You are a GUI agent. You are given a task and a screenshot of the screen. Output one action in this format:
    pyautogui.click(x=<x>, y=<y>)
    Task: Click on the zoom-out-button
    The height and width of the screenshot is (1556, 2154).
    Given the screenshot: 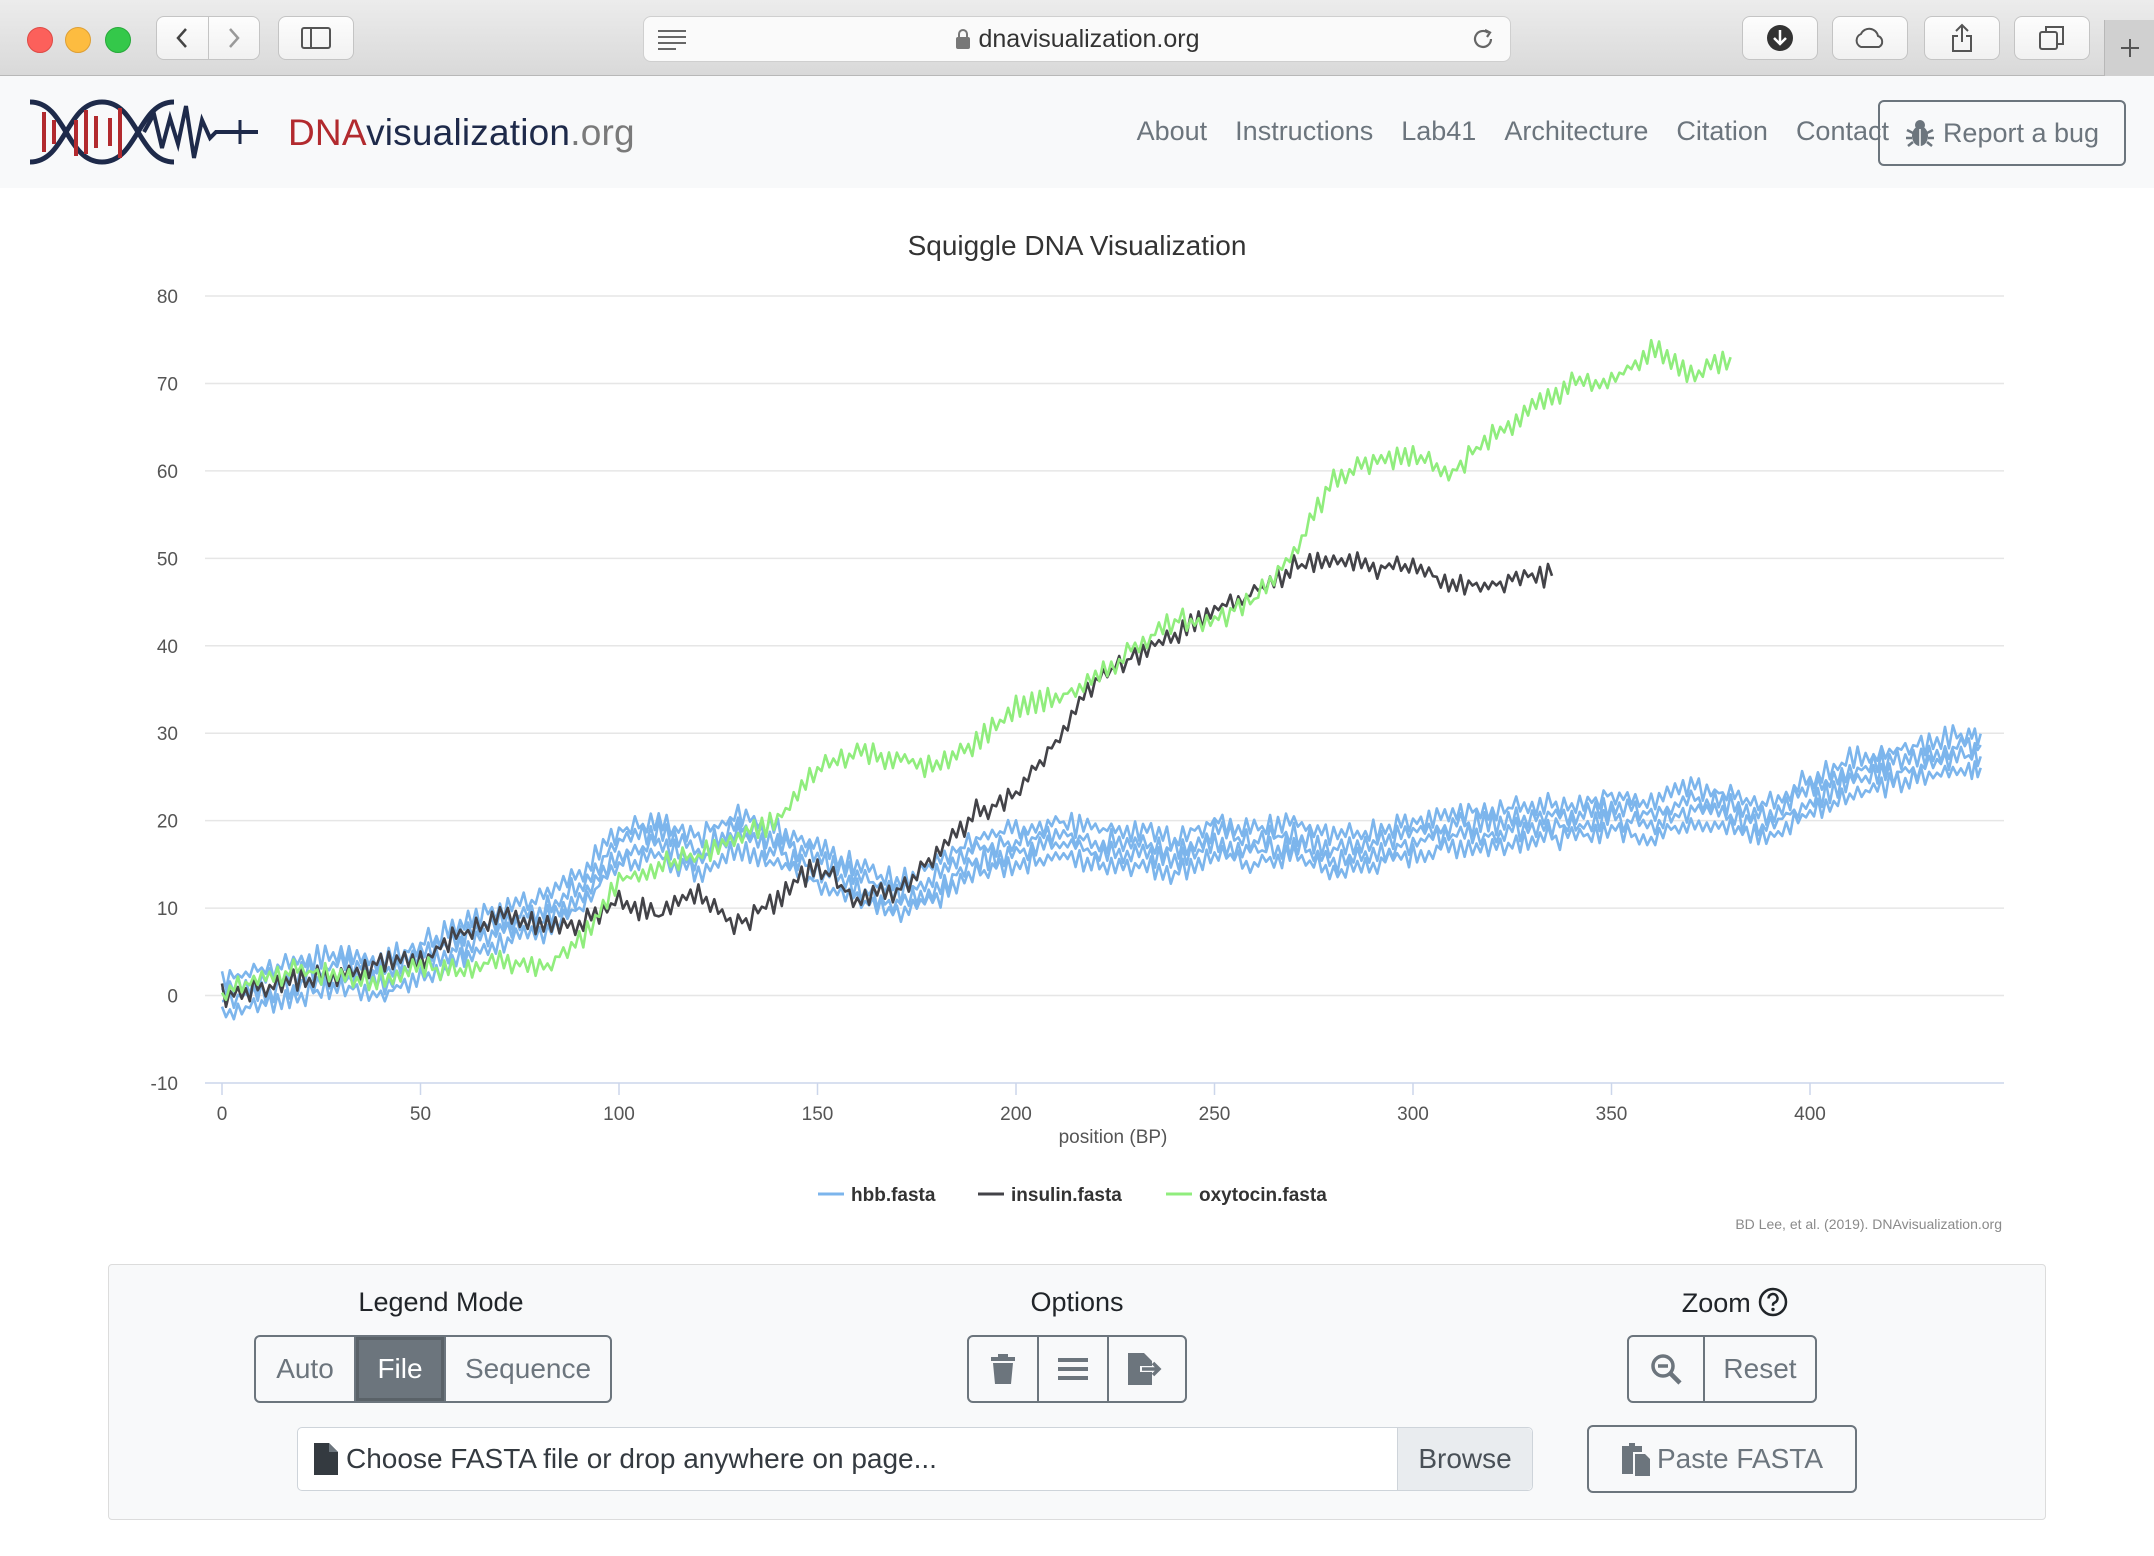 What is the action you would take?
    pyautogui.click(x=1666, y=1369)
    